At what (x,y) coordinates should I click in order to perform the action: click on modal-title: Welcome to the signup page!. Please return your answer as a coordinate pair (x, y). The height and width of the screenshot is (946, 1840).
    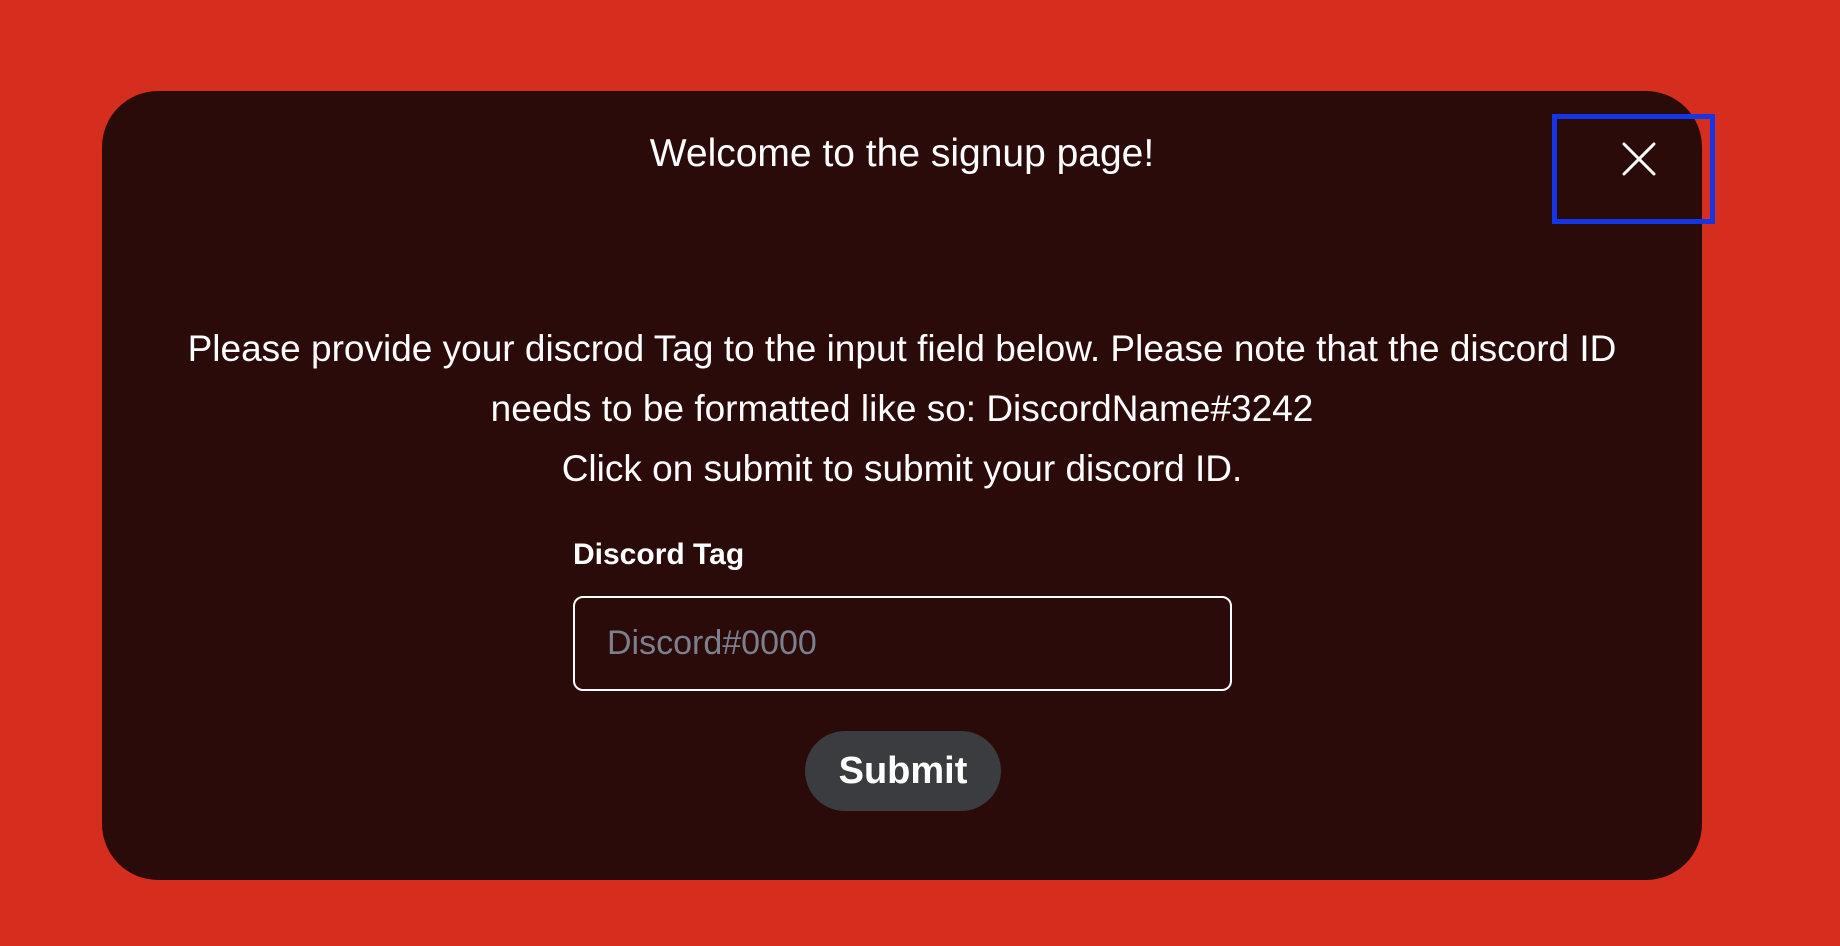
    Looking at the image, I should click on (902, 153).